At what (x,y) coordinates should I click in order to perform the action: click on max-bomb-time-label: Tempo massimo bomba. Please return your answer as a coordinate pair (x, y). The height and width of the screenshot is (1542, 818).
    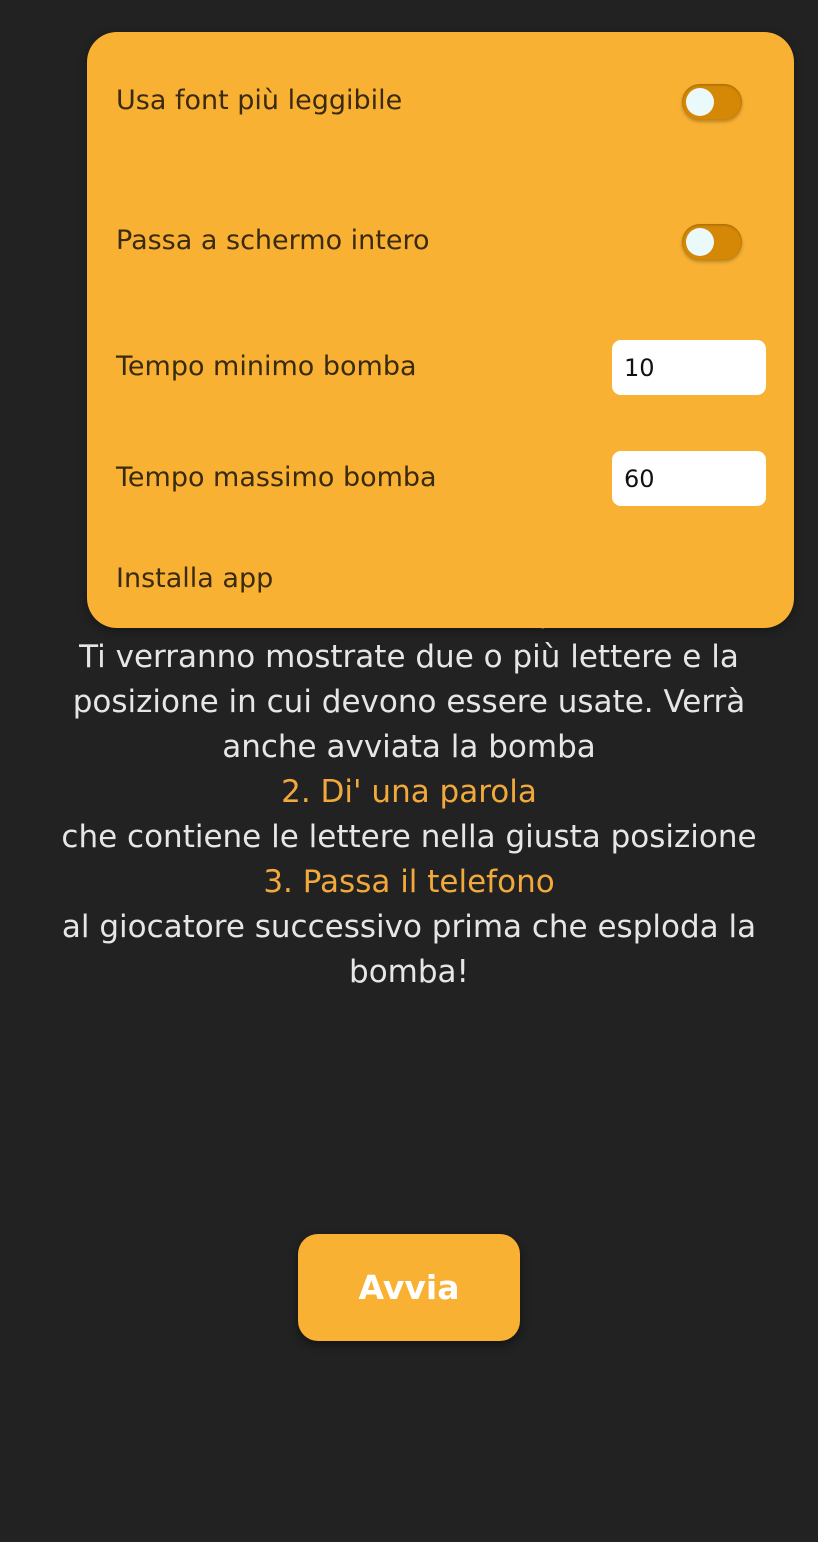
    Looking at the image, I should click on (276, 477).